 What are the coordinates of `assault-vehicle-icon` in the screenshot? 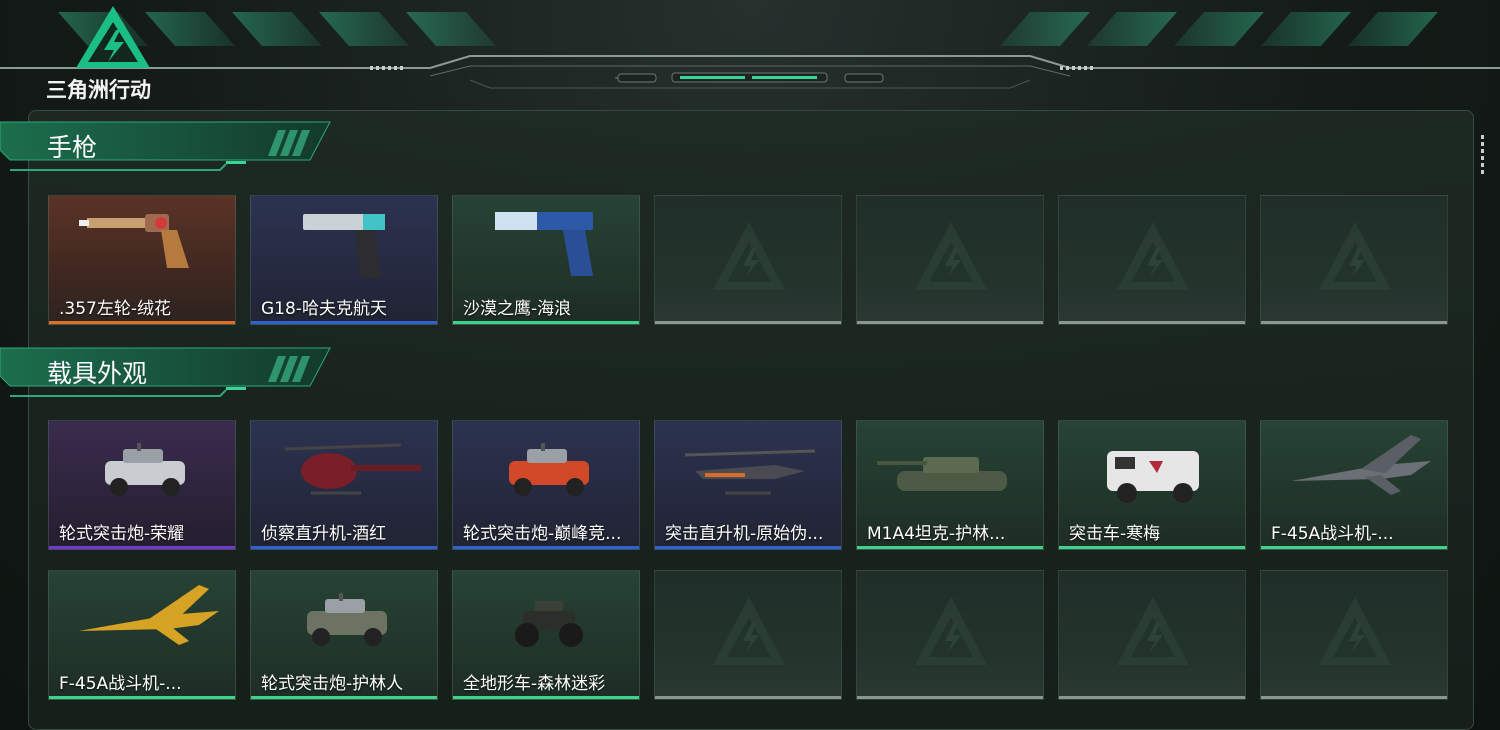 It's located at (1153, 477).